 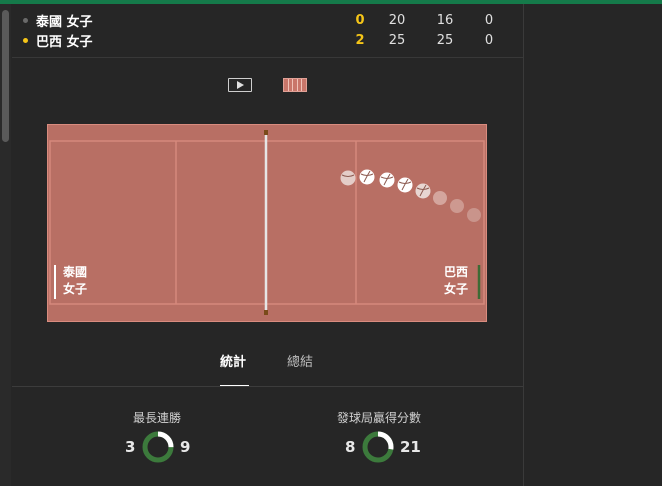 I want to click on team-name: 泰國 女子, so click(x=64, y=22).